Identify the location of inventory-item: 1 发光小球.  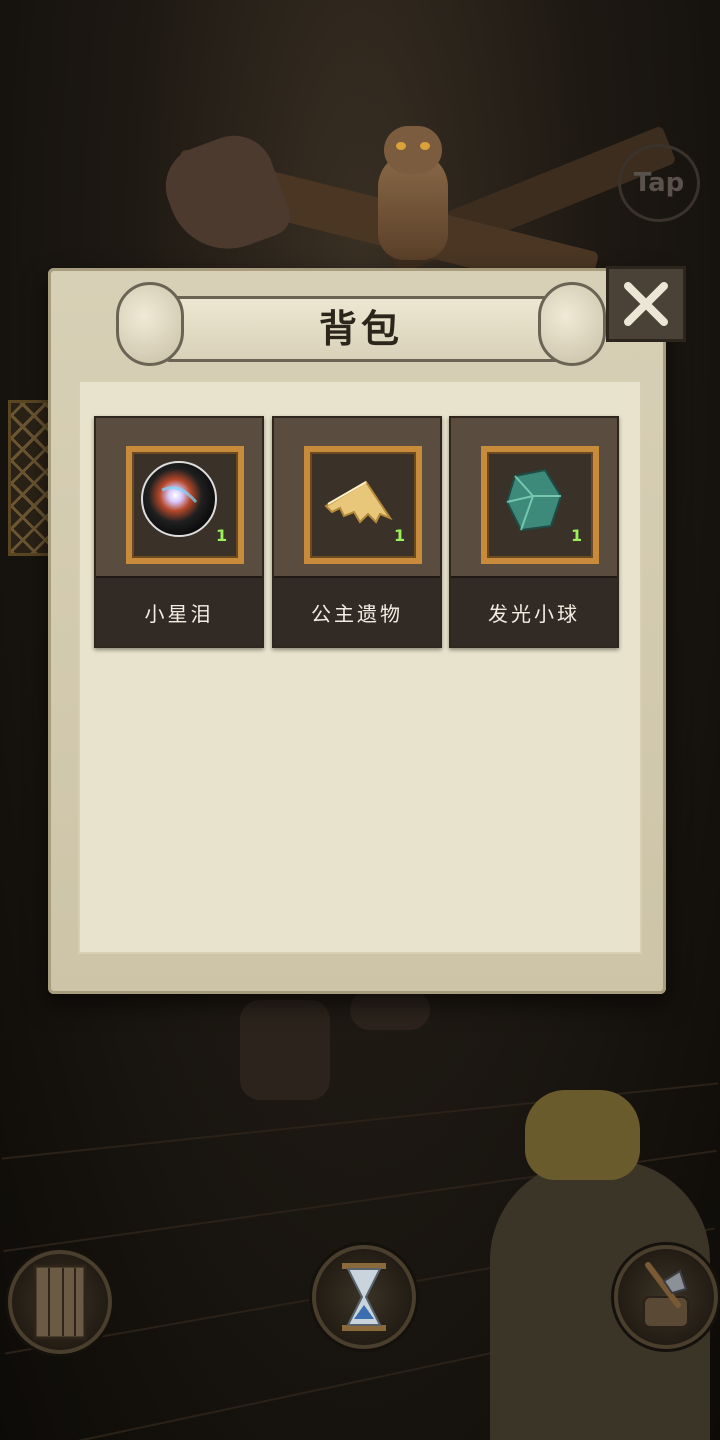
(534, 532).